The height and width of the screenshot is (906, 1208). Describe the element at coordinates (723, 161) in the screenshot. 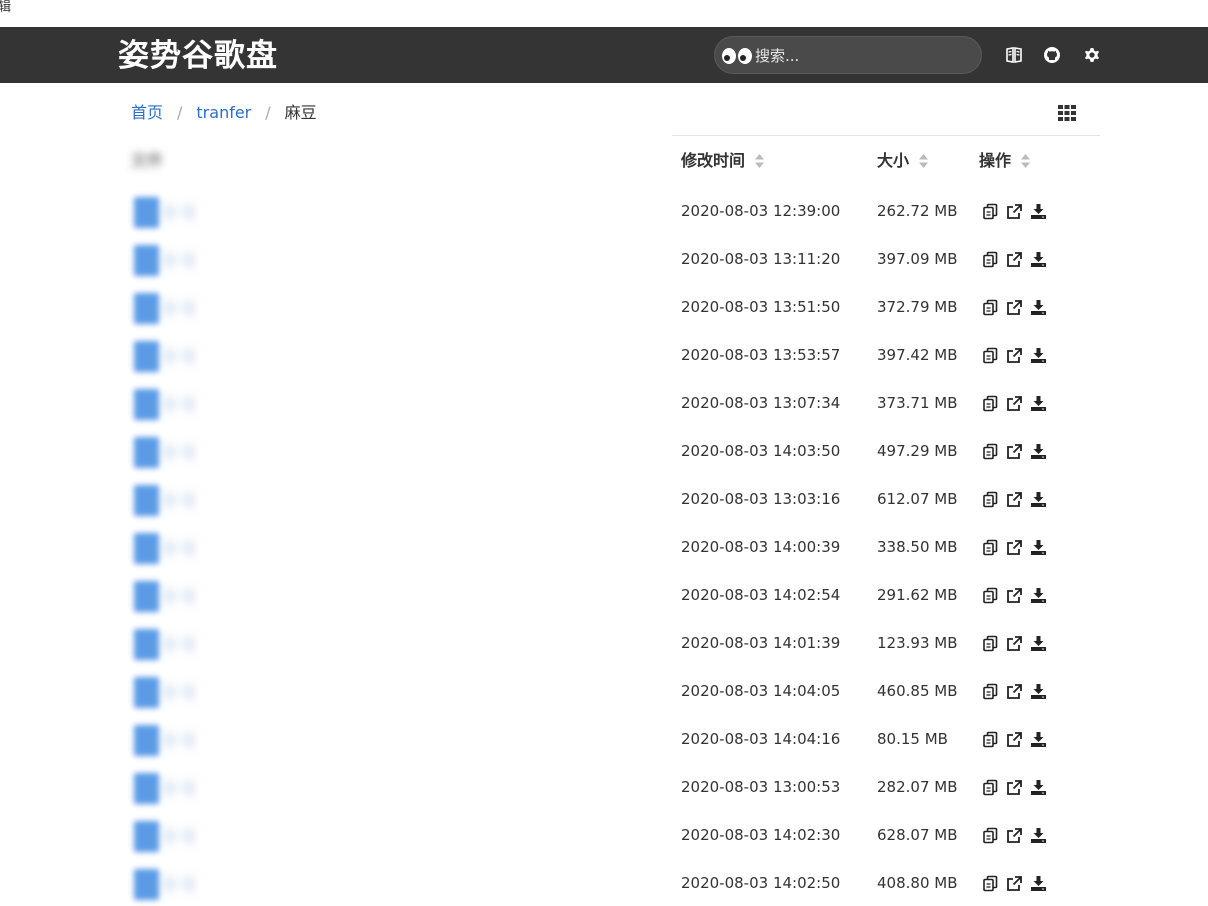

I see `column-header-modified: 修改时间` at that location.